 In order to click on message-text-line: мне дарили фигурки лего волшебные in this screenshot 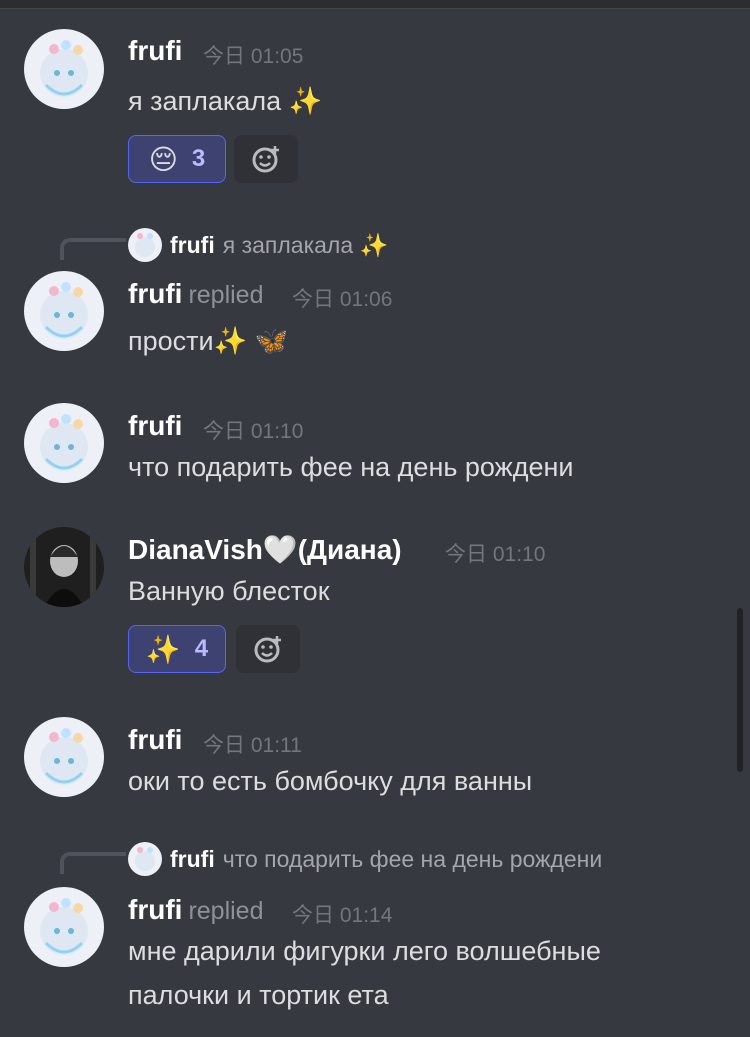, I will do `click(364, 951)`.